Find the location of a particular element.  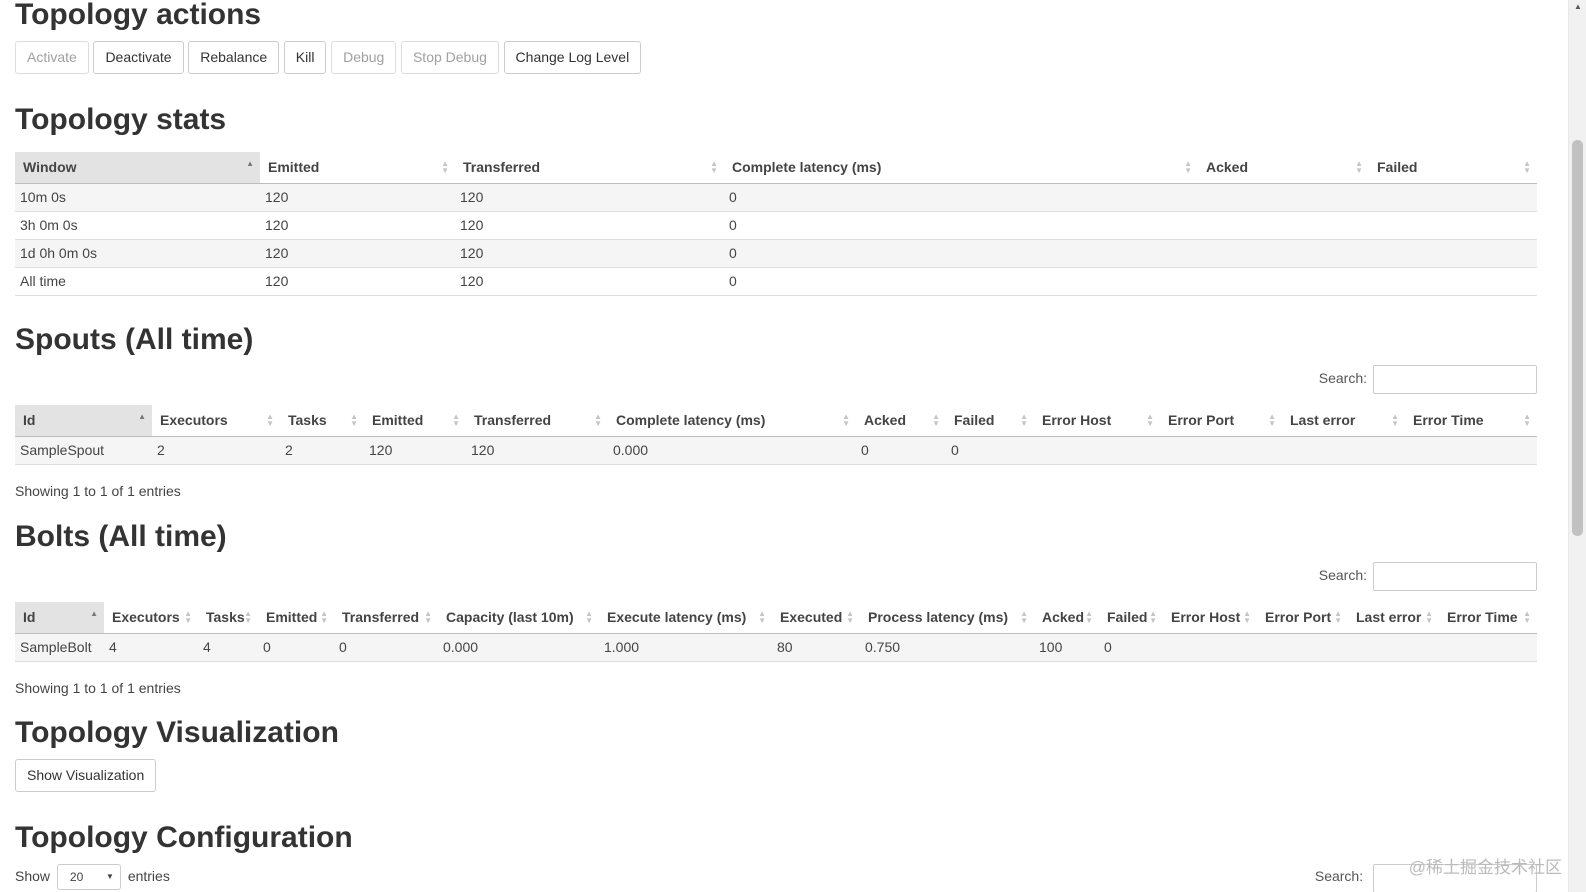

change-log-level-button: Change Log Level is located at coordinates (572, 57).